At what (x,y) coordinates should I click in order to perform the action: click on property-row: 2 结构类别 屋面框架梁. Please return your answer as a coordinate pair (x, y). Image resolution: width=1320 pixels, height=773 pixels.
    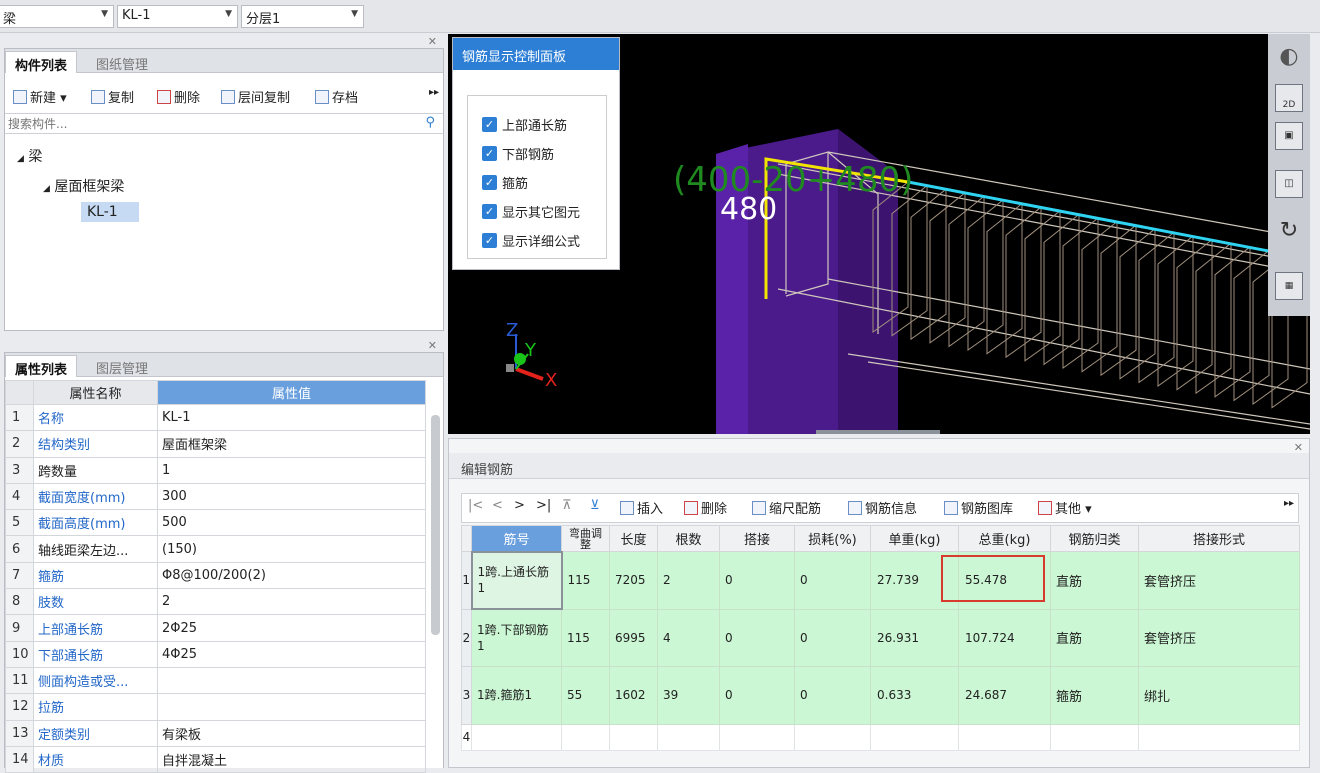
    Looking at the image, I should click on (215, 444).